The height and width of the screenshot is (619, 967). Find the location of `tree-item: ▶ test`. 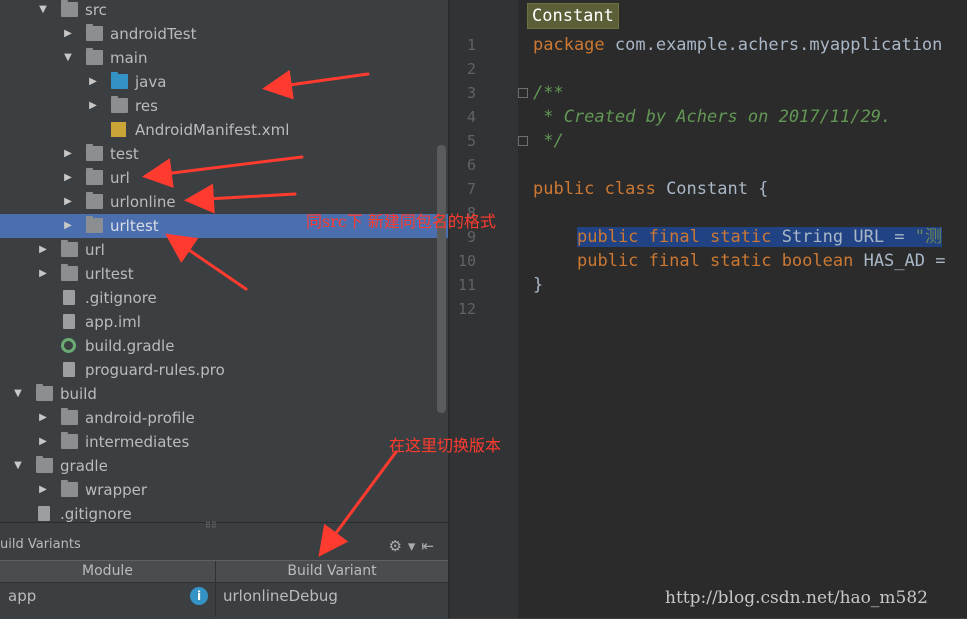

tree-item: ▶ test is located at coordinates (224, 154).